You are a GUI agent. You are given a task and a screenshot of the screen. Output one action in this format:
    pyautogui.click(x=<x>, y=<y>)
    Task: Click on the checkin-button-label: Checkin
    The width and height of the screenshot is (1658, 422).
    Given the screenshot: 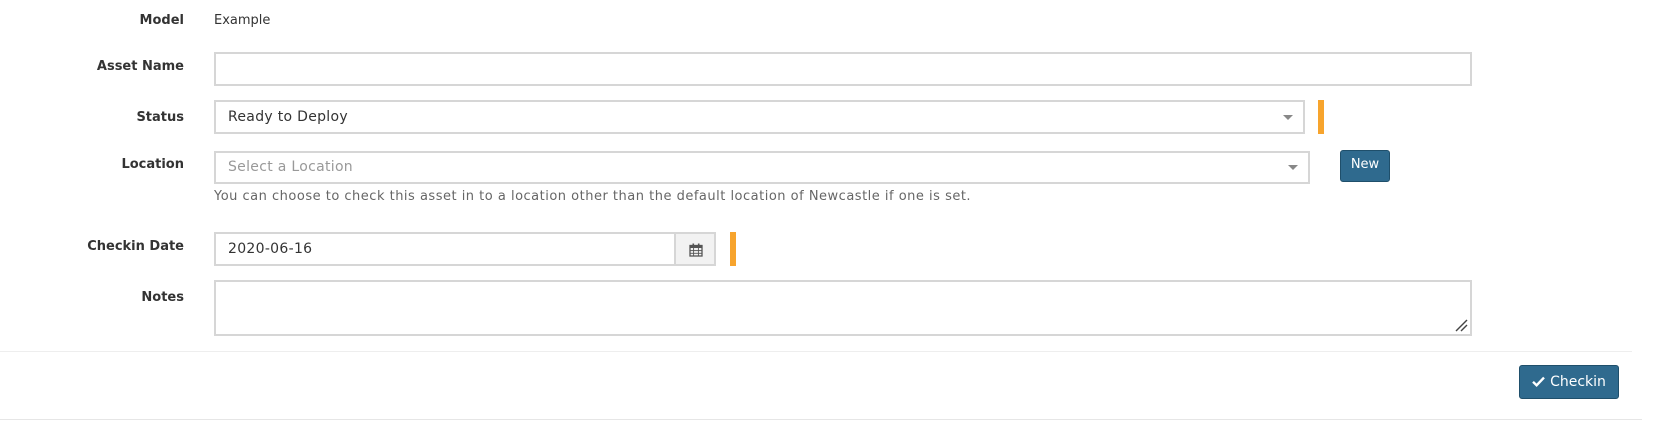 What is the action you would take?
    pyautogui.click(x=1578, y=382)
    